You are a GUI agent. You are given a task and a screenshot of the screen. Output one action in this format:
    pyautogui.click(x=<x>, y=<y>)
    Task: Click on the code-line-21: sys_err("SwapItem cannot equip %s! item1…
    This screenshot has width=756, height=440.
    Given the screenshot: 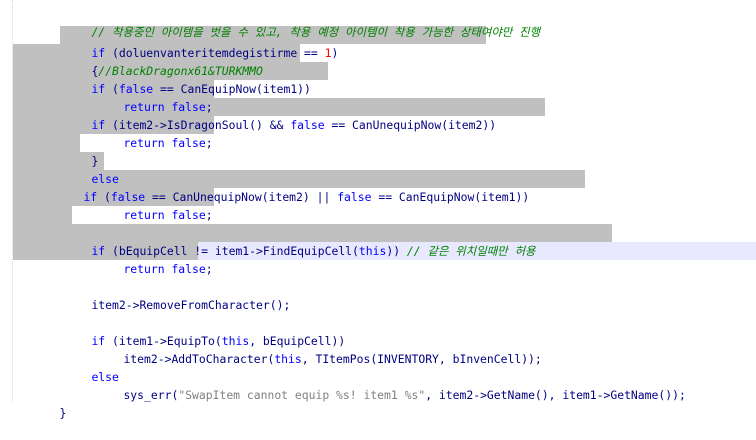 What is the action you would take?
    pyautogui.click(x=390, y=385)
    